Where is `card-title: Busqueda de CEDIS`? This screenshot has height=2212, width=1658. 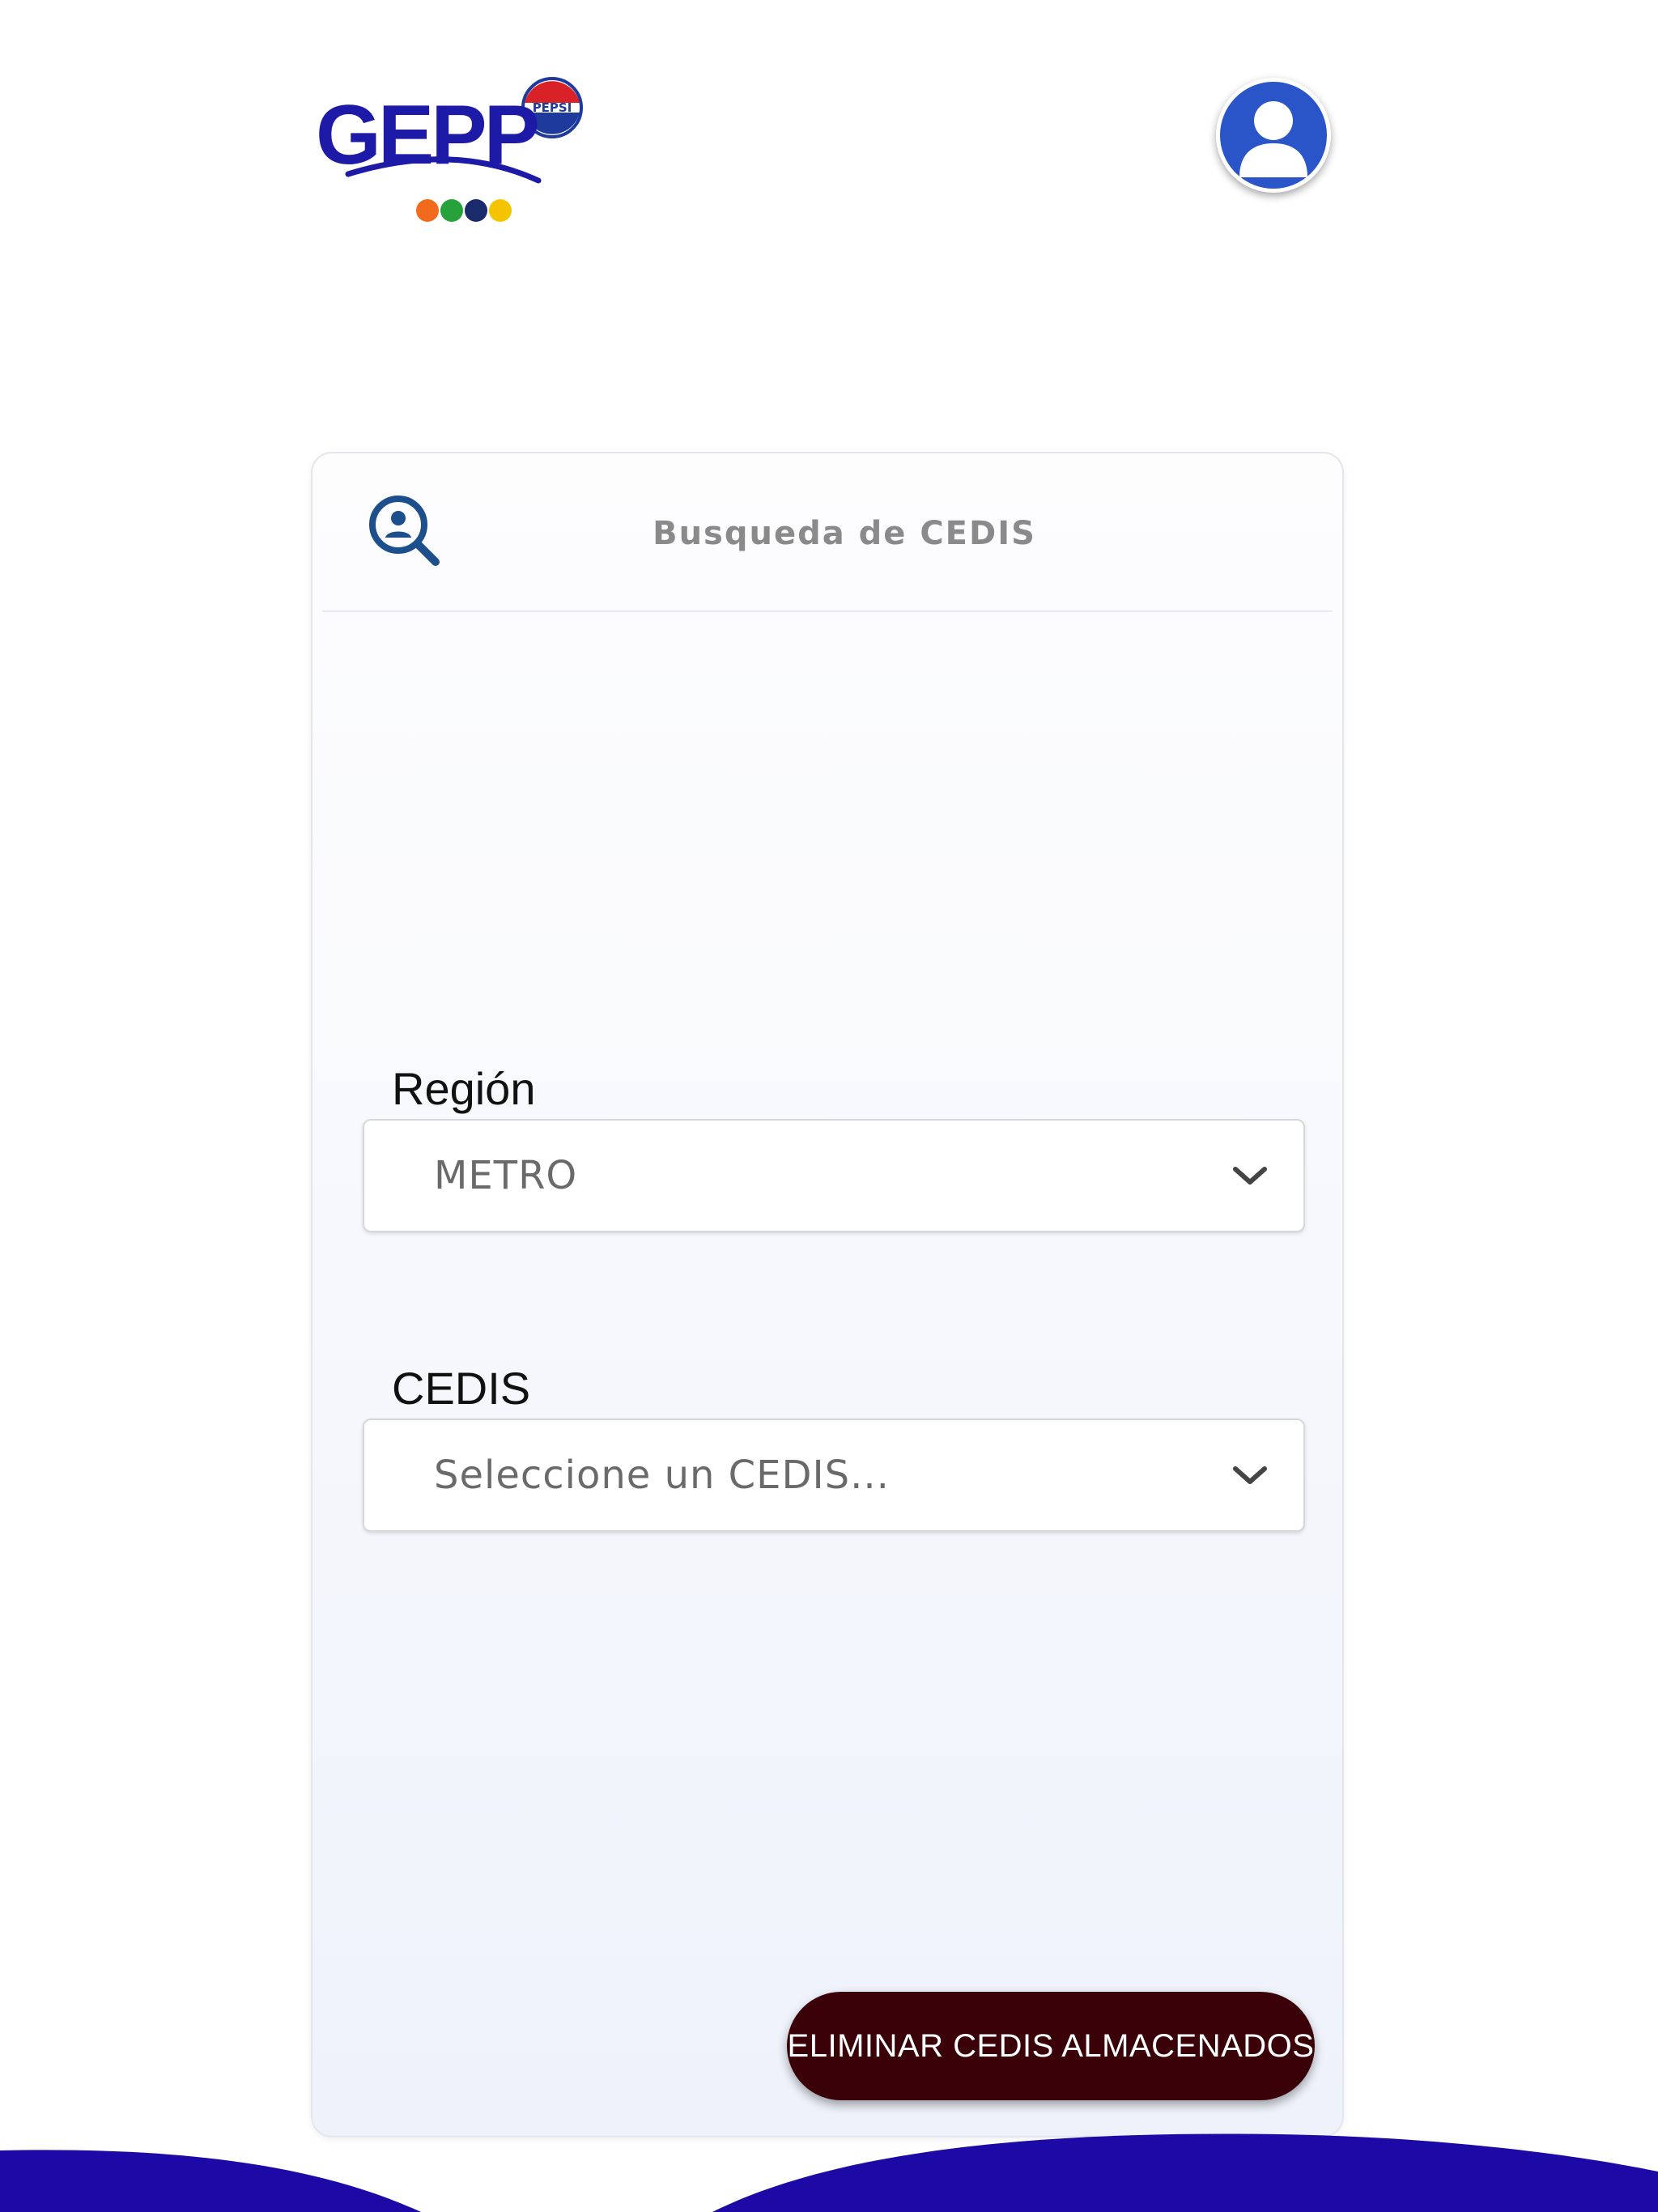 card-title: Busqueda de CEDIS is located at coordinates (844, 534).